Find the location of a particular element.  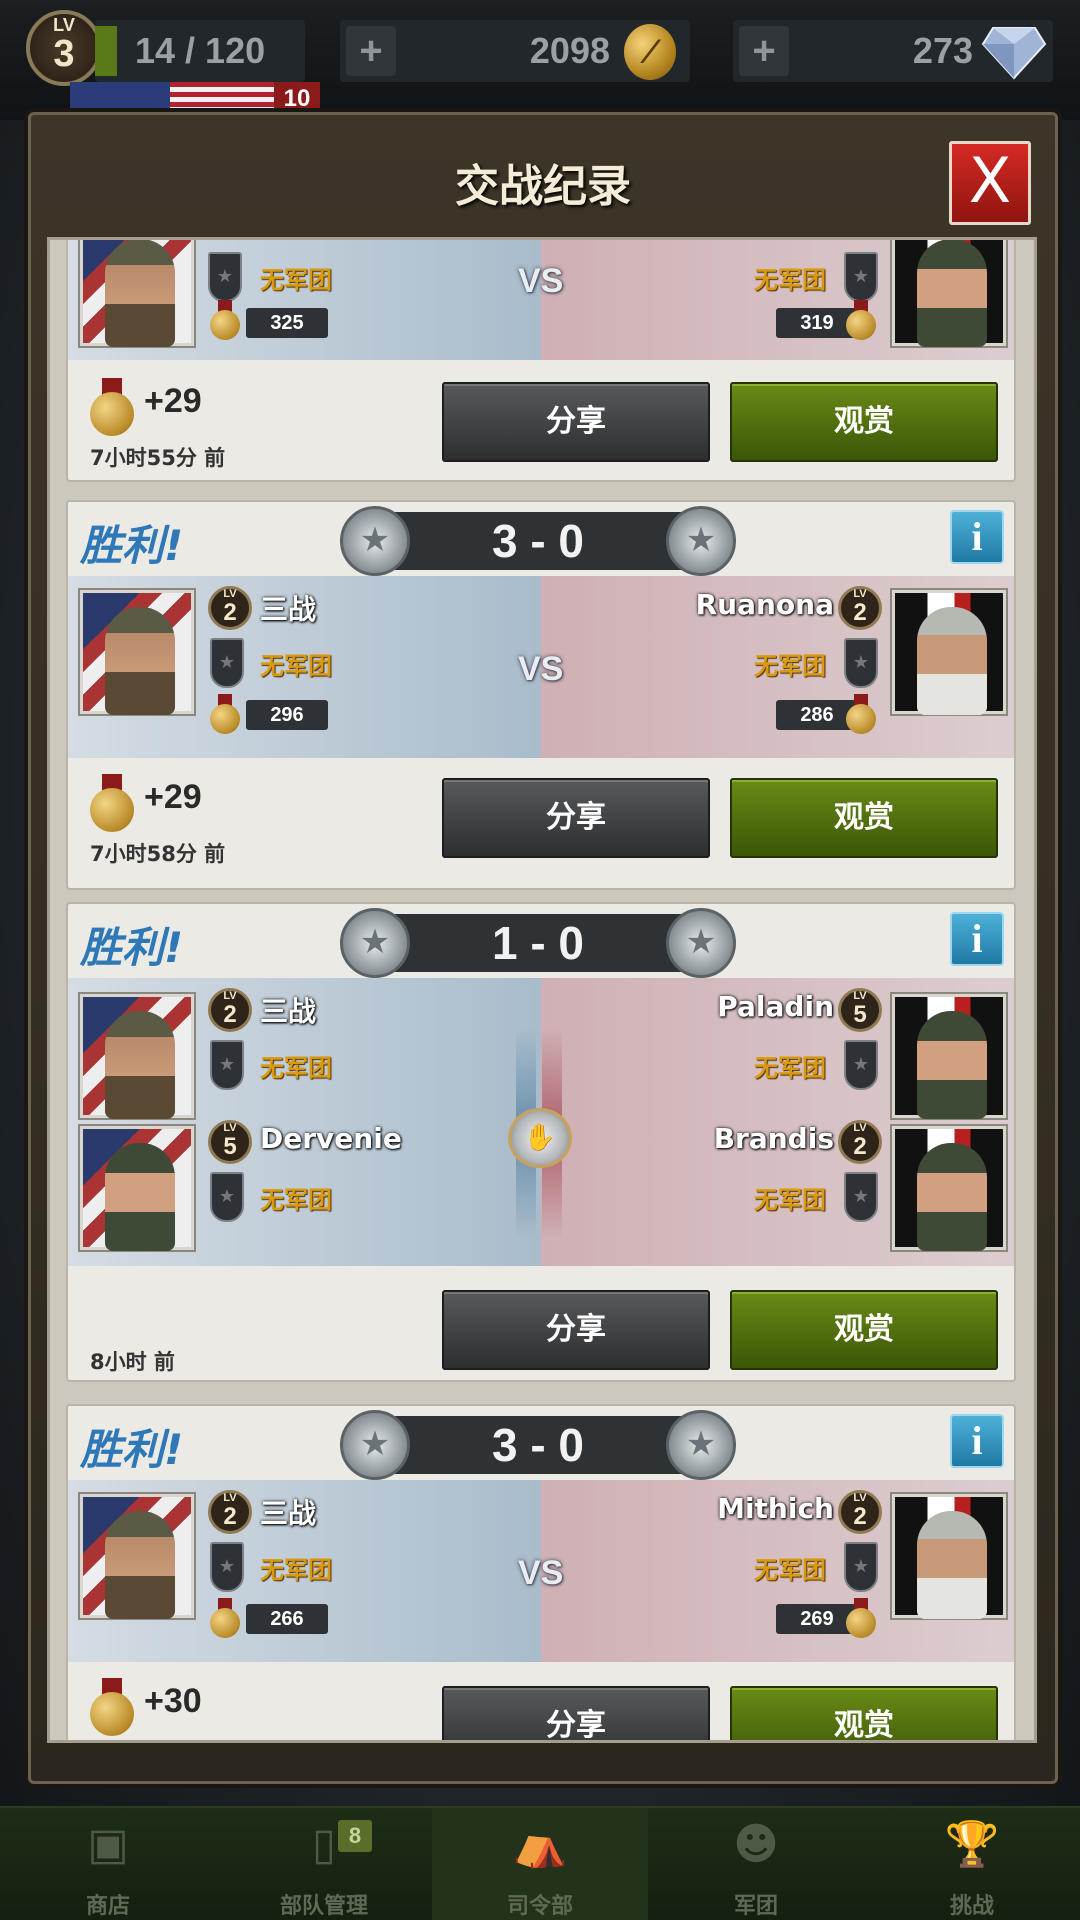

gold-coin-icon: ⁄ is located at coordinates (650, 52).